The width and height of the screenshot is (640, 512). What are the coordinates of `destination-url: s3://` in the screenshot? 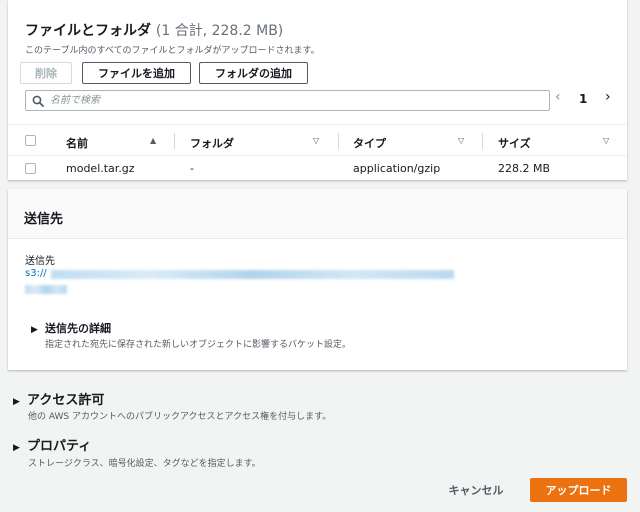 It's located at (36, 273).